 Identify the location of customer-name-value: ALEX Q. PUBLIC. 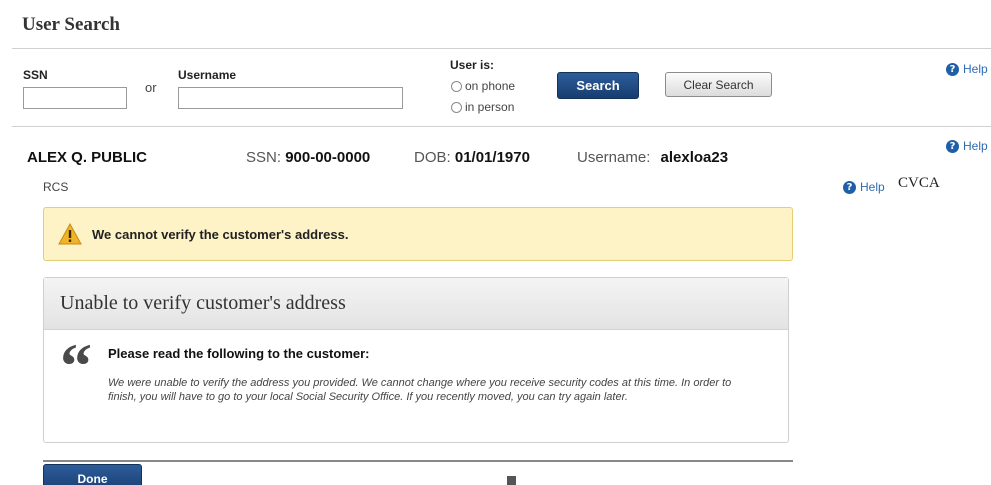
(87, 157).